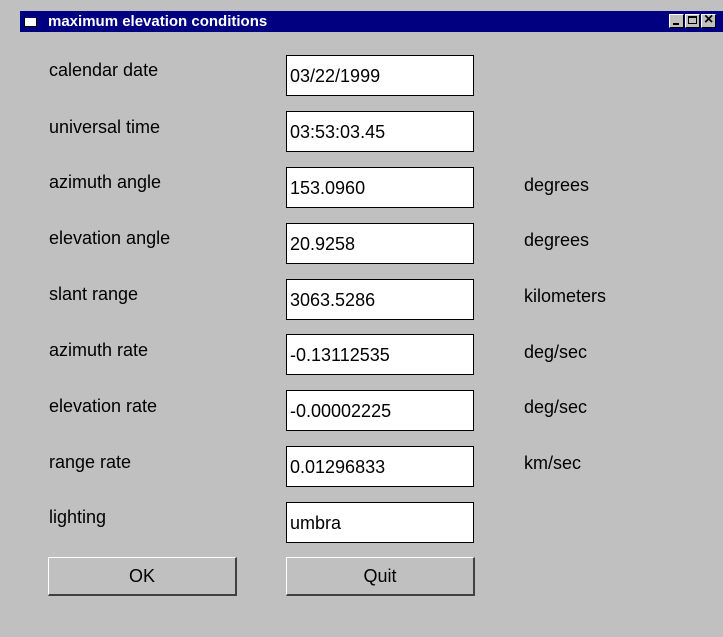 The width and height of the screenshot is (723, 637). What do you see at coordinates (142, 576) in the screenshot?
I see `ok-button: OK` at bounding box center [142, 576].